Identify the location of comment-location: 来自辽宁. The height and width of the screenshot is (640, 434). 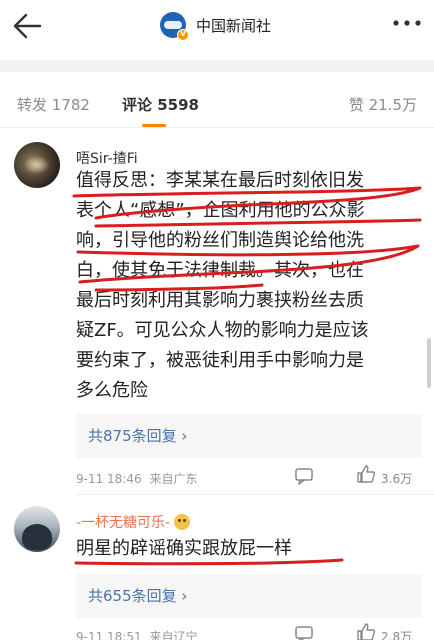
(173, 635).